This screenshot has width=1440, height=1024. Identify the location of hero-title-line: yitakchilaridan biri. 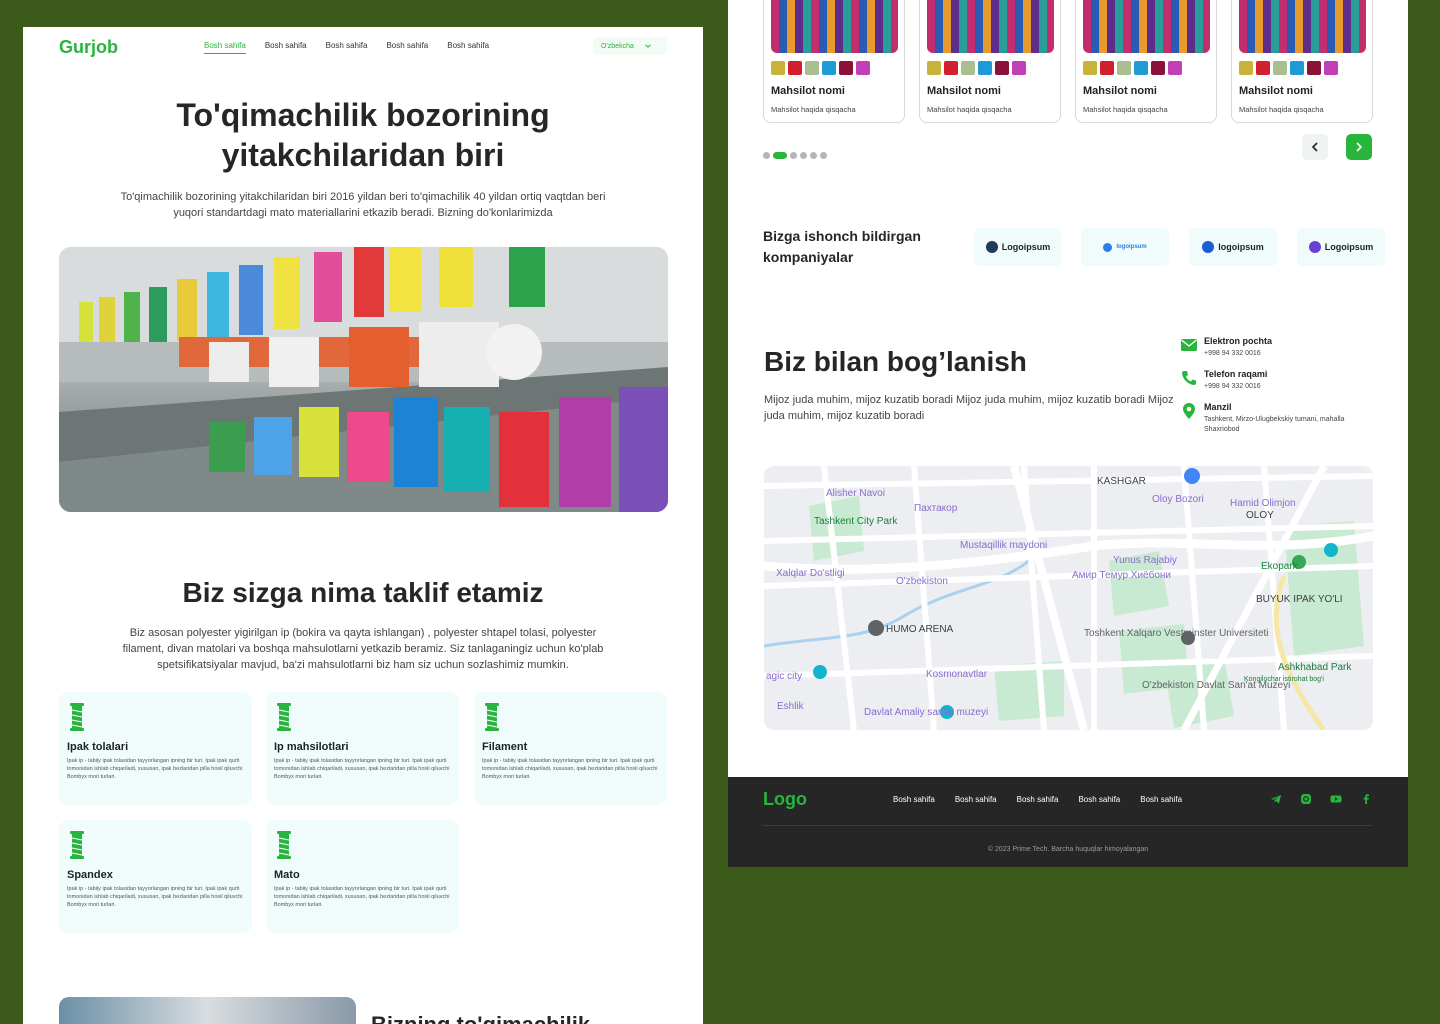
(363, 155).